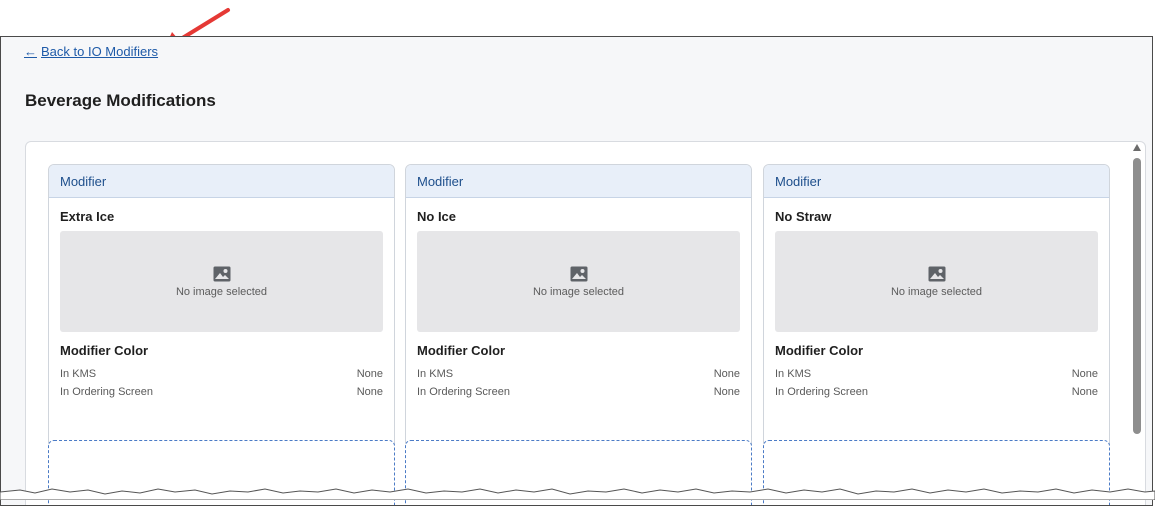 This screenshot has height=506, width=1155. I want to click on torn-edge-decoration, so click(577, 494).